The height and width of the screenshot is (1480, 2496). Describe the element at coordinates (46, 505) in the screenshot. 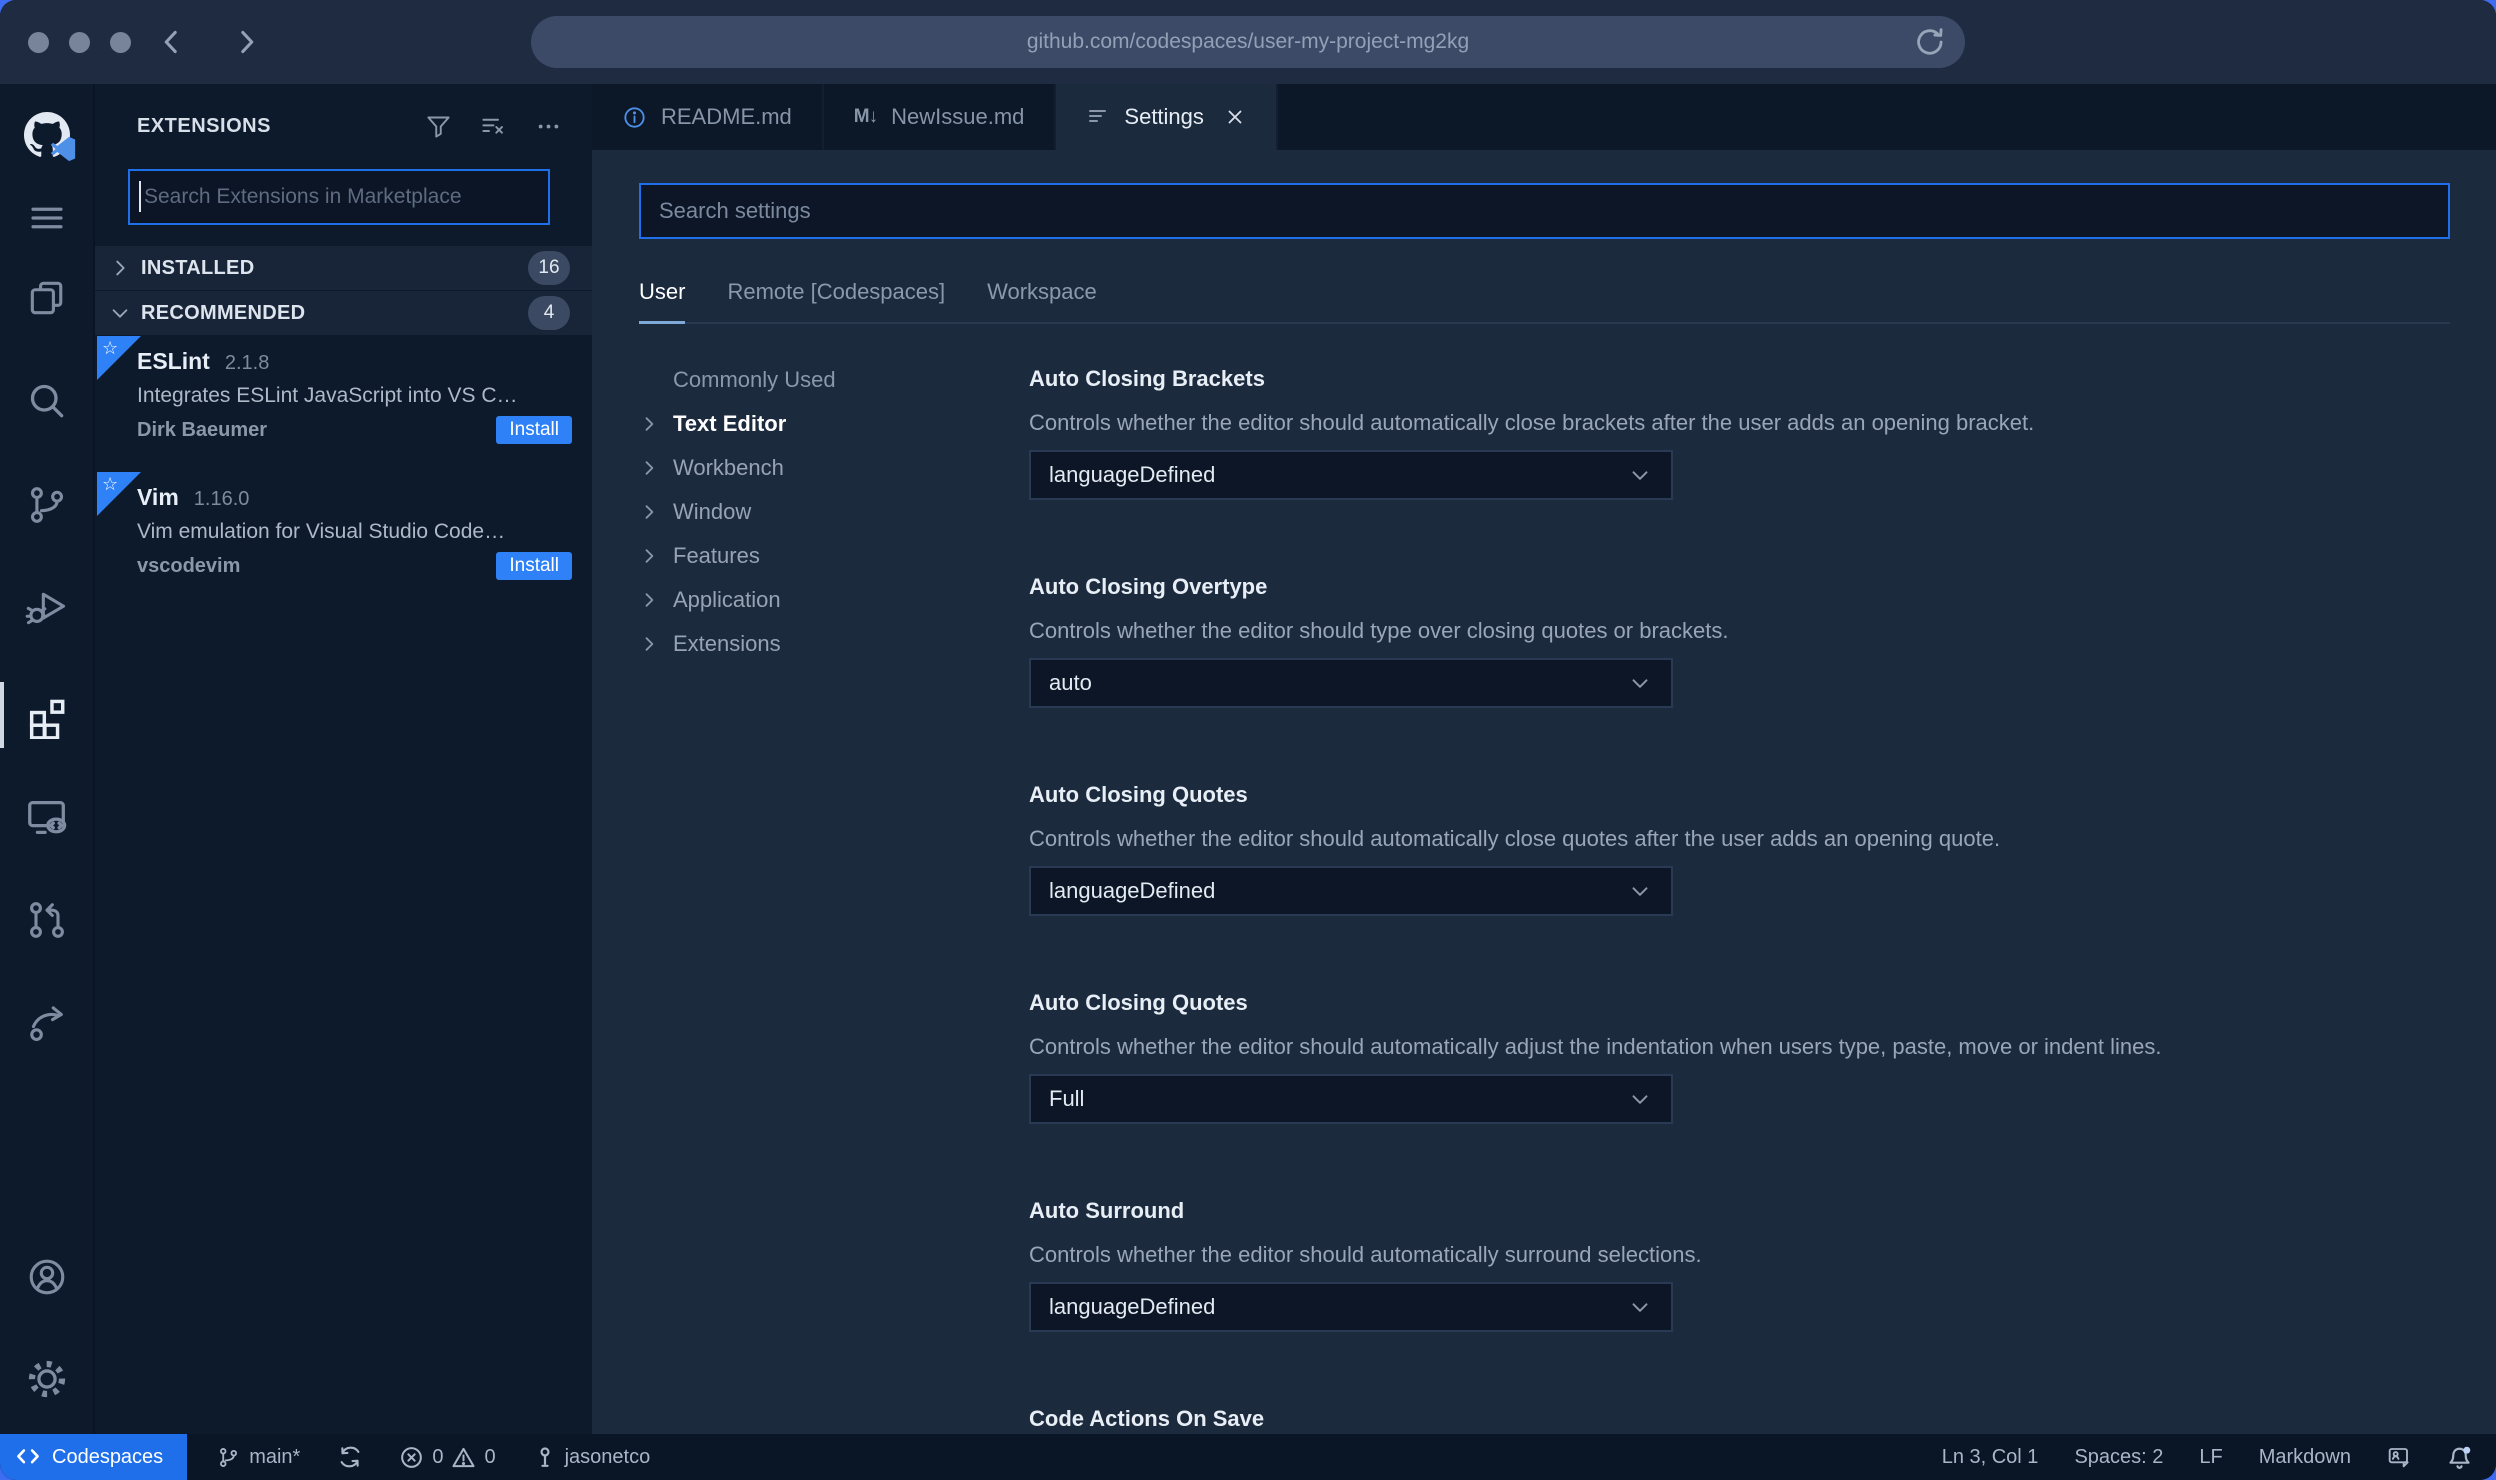

I see `activity-source-control-button` at that location.